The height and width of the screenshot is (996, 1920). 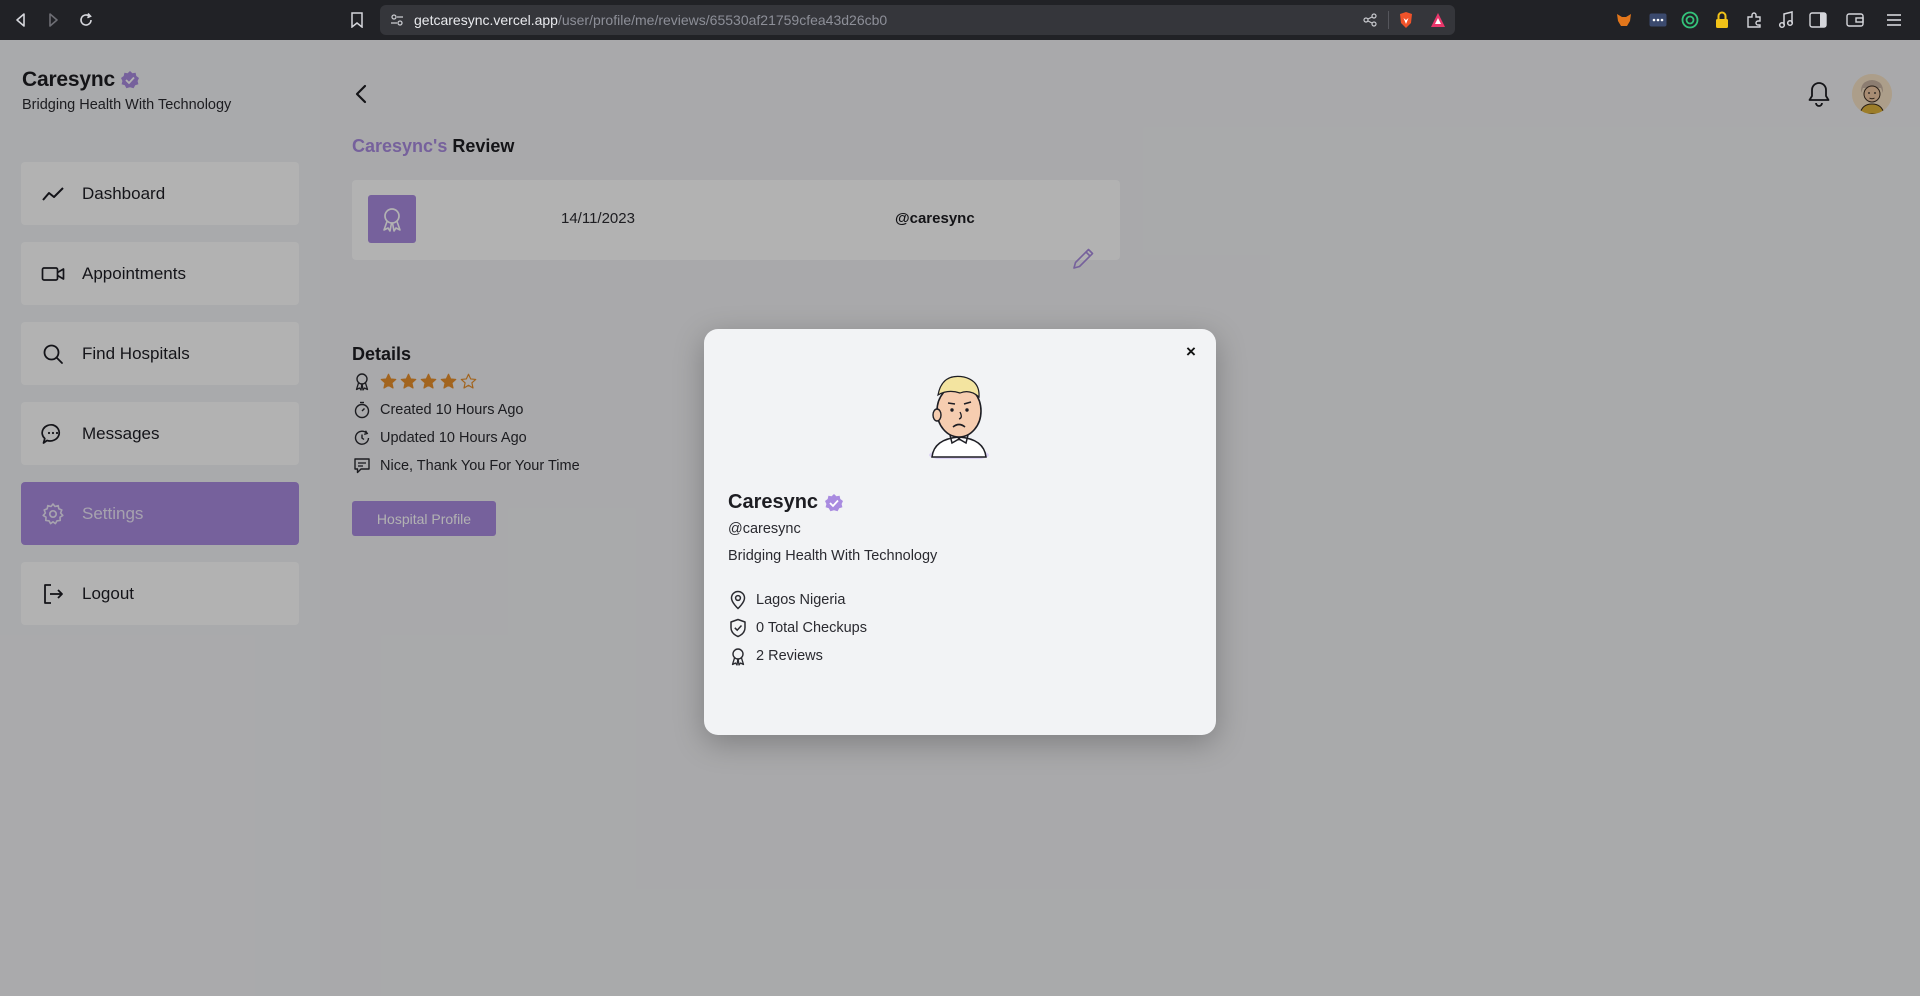 What do you see at coordinates (1722, 20) in the screenshot?
I see `lock-extension-icon` at bounding box center [1722, 20].